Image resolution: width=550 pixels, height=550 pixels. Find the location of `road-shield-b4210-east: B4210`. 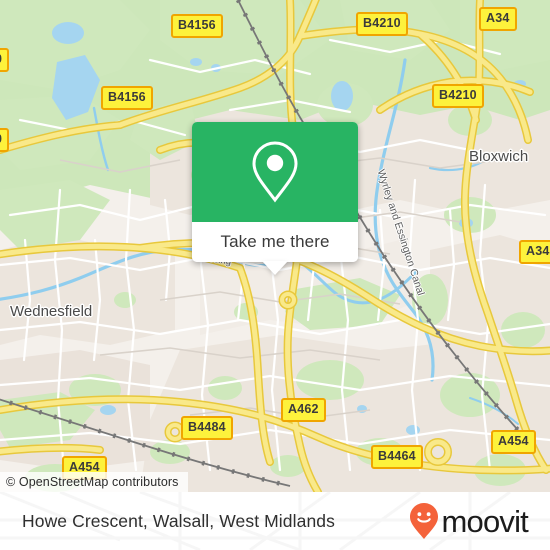

road-shield-b4210-east: B4210 is located at coordinates (458, 96).